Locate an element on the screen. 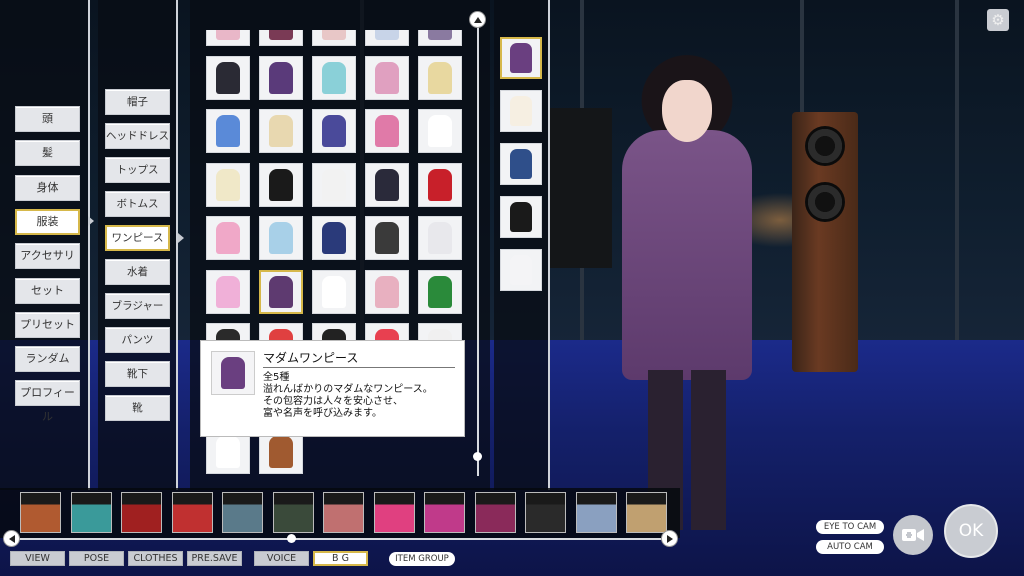 The width and height of the screenshot is (1024, 576). item-group-button: ITEM GROUP is located at coordinates (422, 559).